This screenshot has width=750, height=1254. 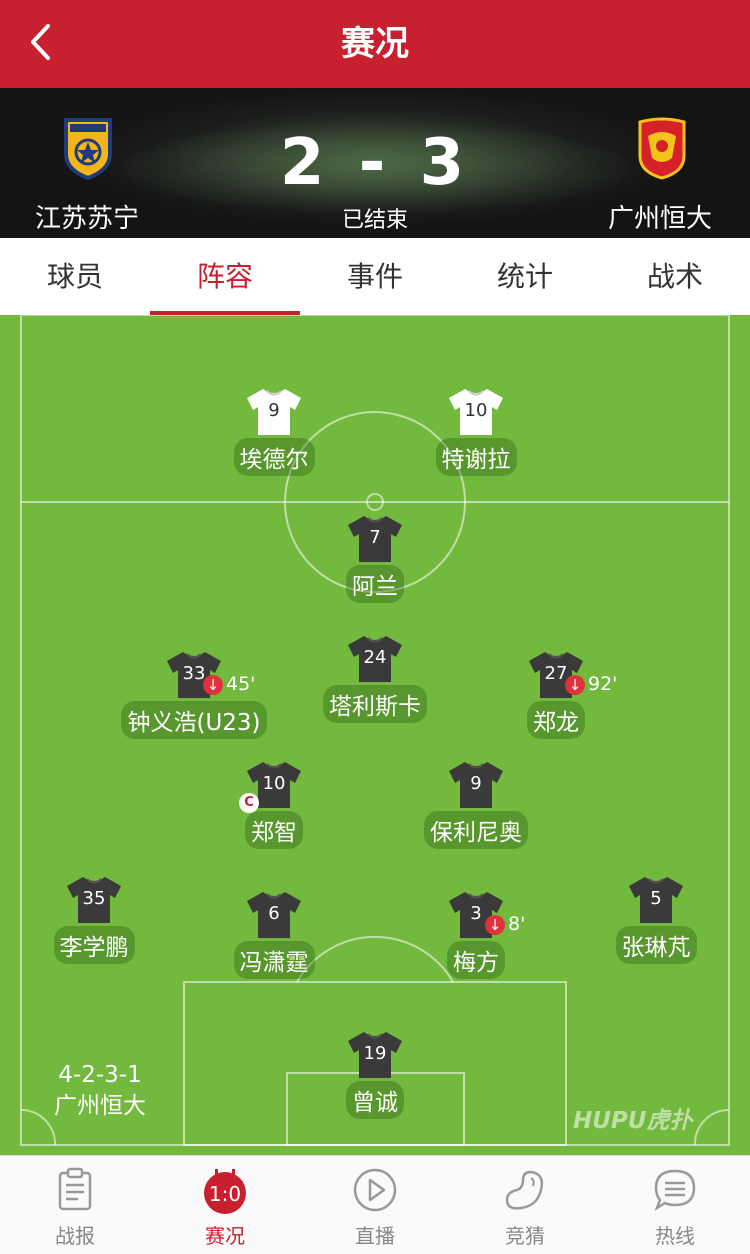 I want to click on bottom-tab-live-stream: 直播, so click(x=375, y=1205).